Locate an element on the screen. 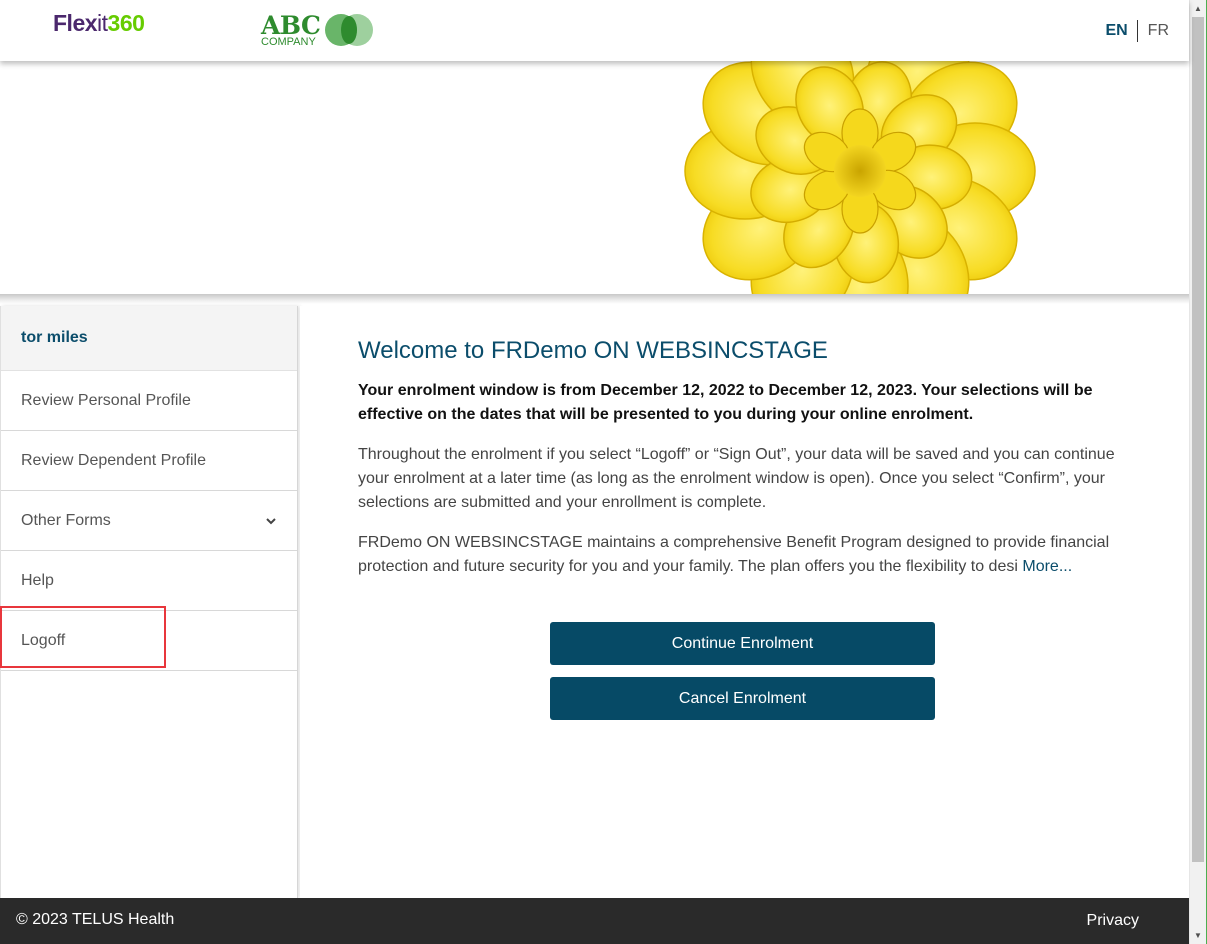  cancel-enrolment-button: Cancel Enrolment is located at coordinates (742, 698).